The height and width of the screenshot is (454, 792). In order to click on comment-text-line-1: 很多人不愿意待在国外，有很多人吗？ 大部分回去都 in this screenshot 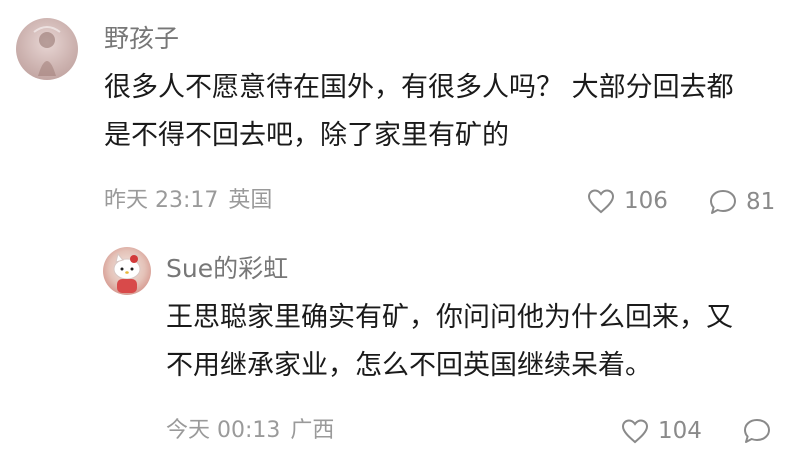, I will do `click(419, 87)`.